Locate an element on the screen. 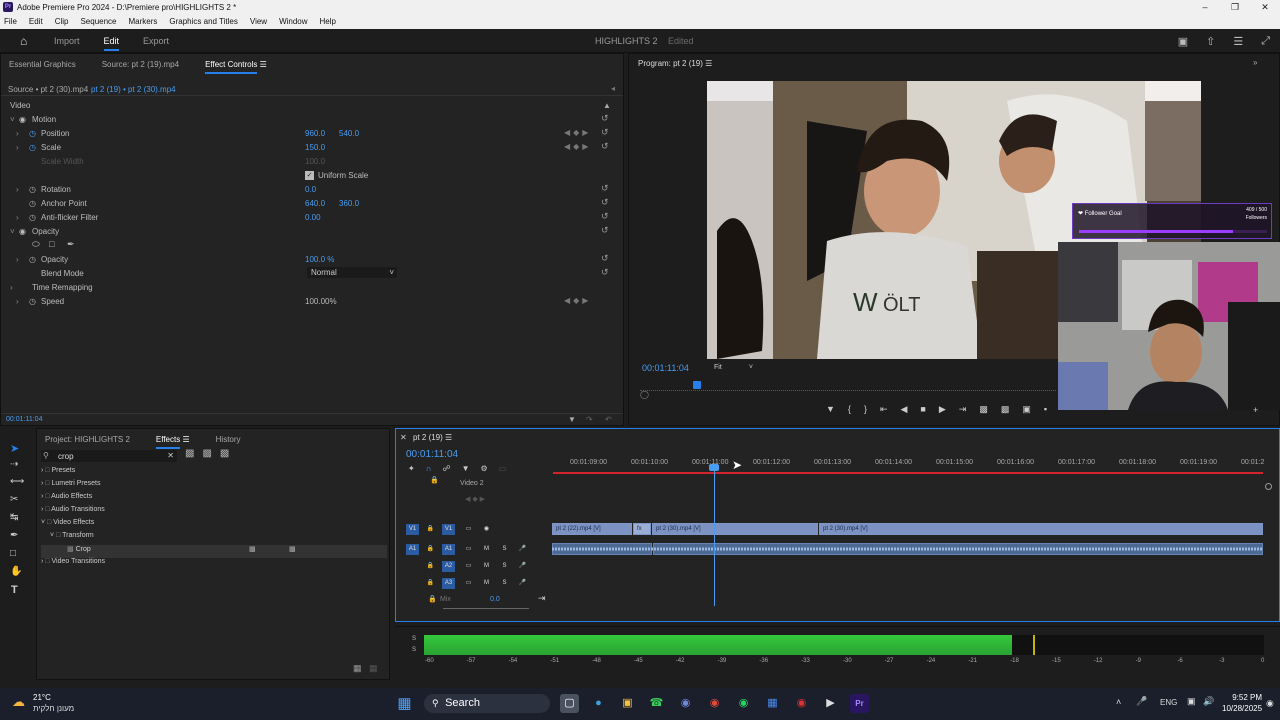 This screenshot has width=1280, height=720. tree-item-video-transitions: › □ Video Transitions is located at coordinates (214, 564).